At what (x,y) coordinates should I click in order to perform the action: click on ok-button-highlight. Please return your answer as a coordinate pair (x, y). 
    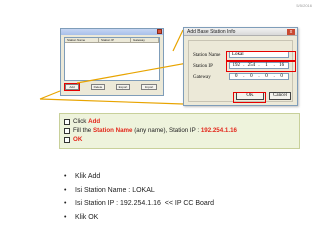
    Looking at the image, I should click on (249, 97).